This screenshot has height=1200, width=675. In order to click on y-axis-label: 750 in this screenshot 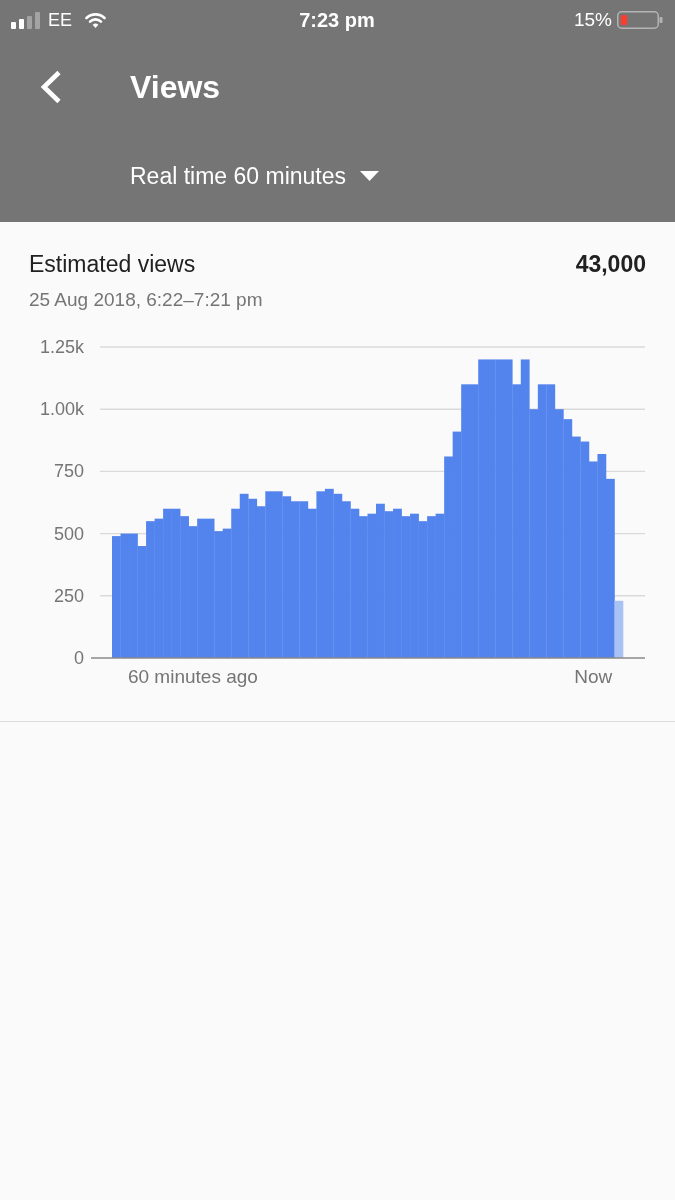, I will do `click(68, 471)`.